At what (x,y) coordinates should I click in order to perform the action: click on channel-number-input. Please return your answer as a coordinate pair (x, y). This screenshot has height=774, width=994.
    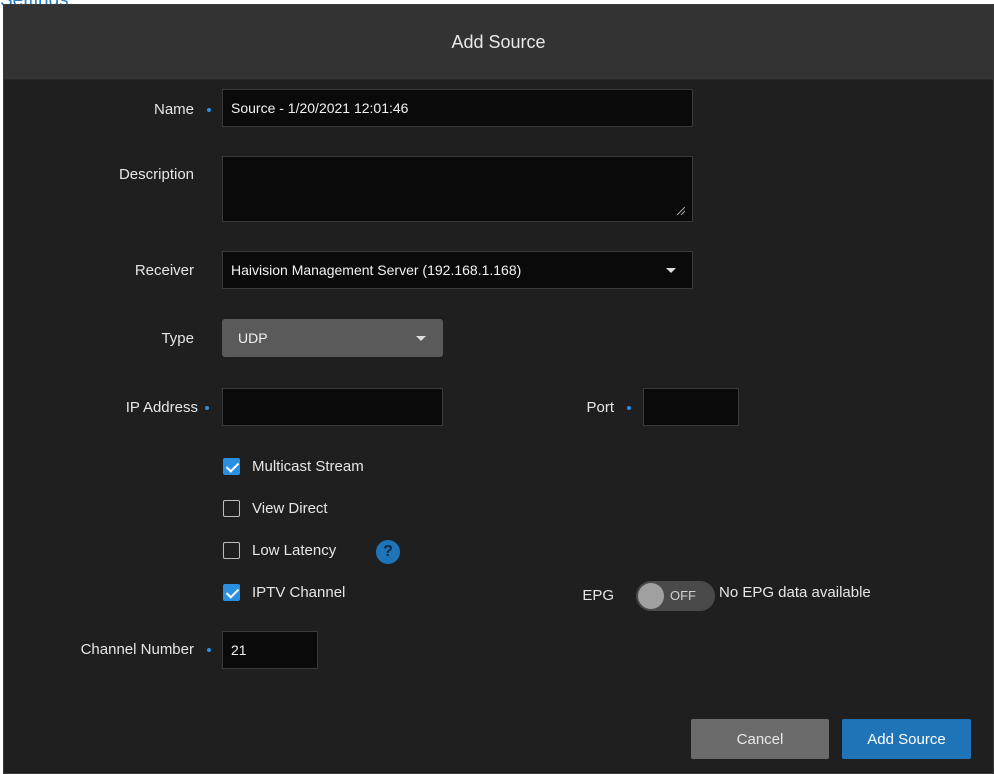
    Looking at the image, I should click on (270, 650).